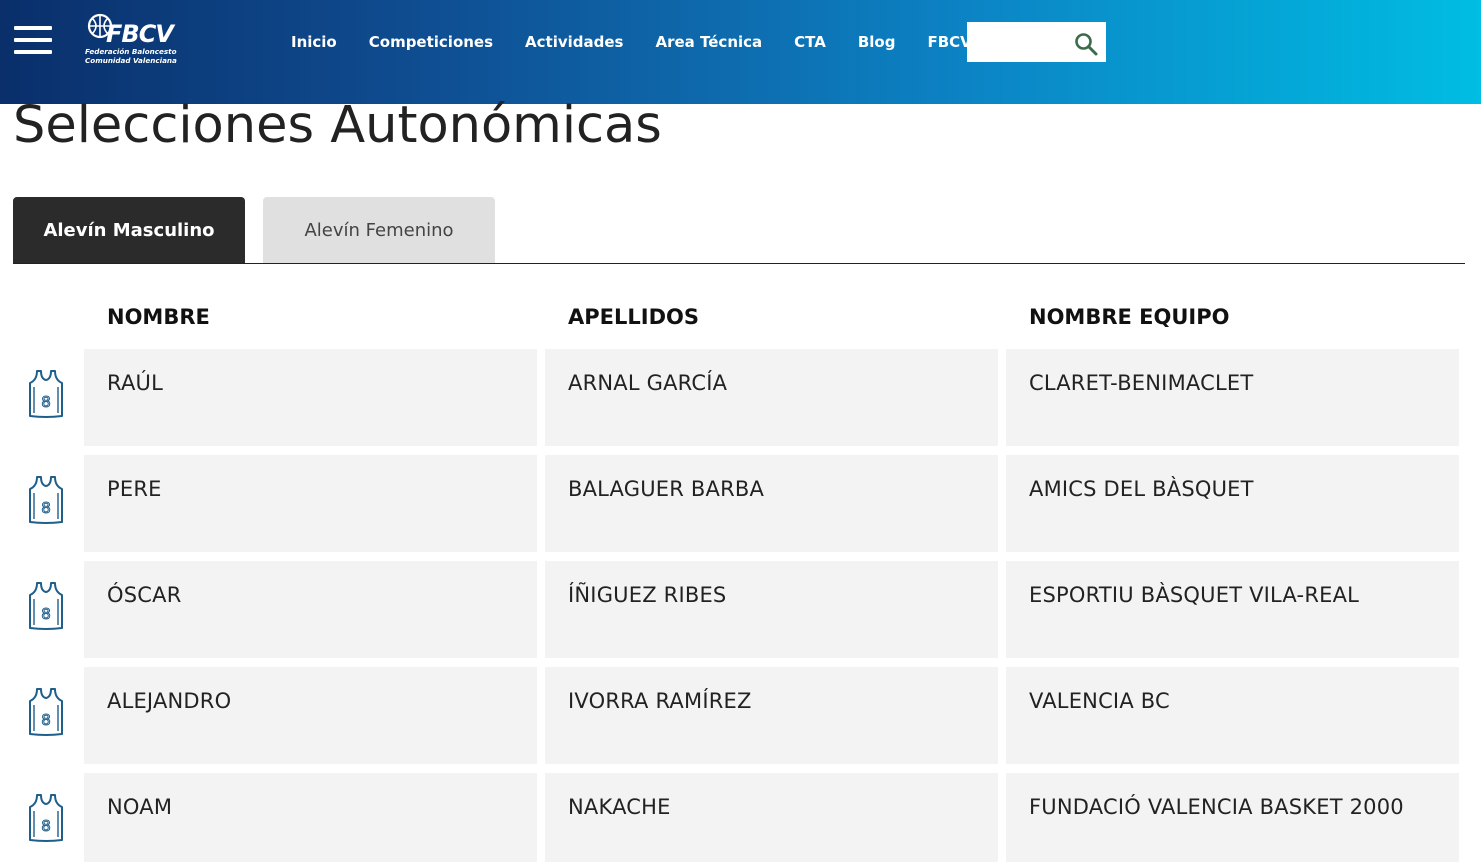  Describe the element at coordinates (771, 715) in the screenshot. I see `cell-apellidos: IVORRA RAMÍREZ` at that location.